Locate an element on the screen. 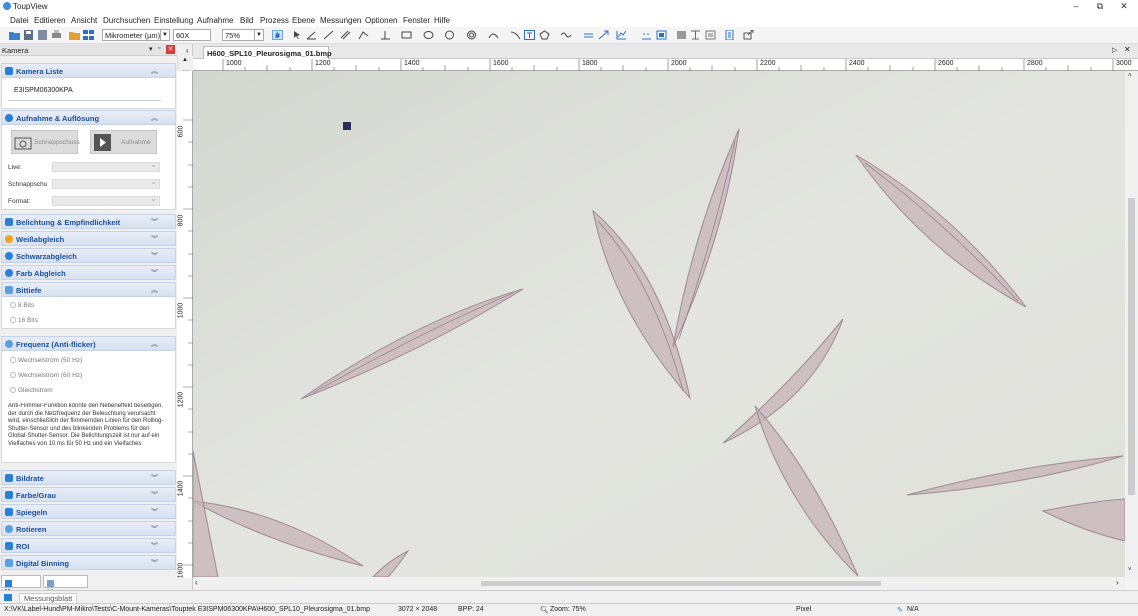 Image resolution: width=1138 pixels, height=616 pixels. section-mirror: Spiegeln ︾ is located at coordinates (88, 511).